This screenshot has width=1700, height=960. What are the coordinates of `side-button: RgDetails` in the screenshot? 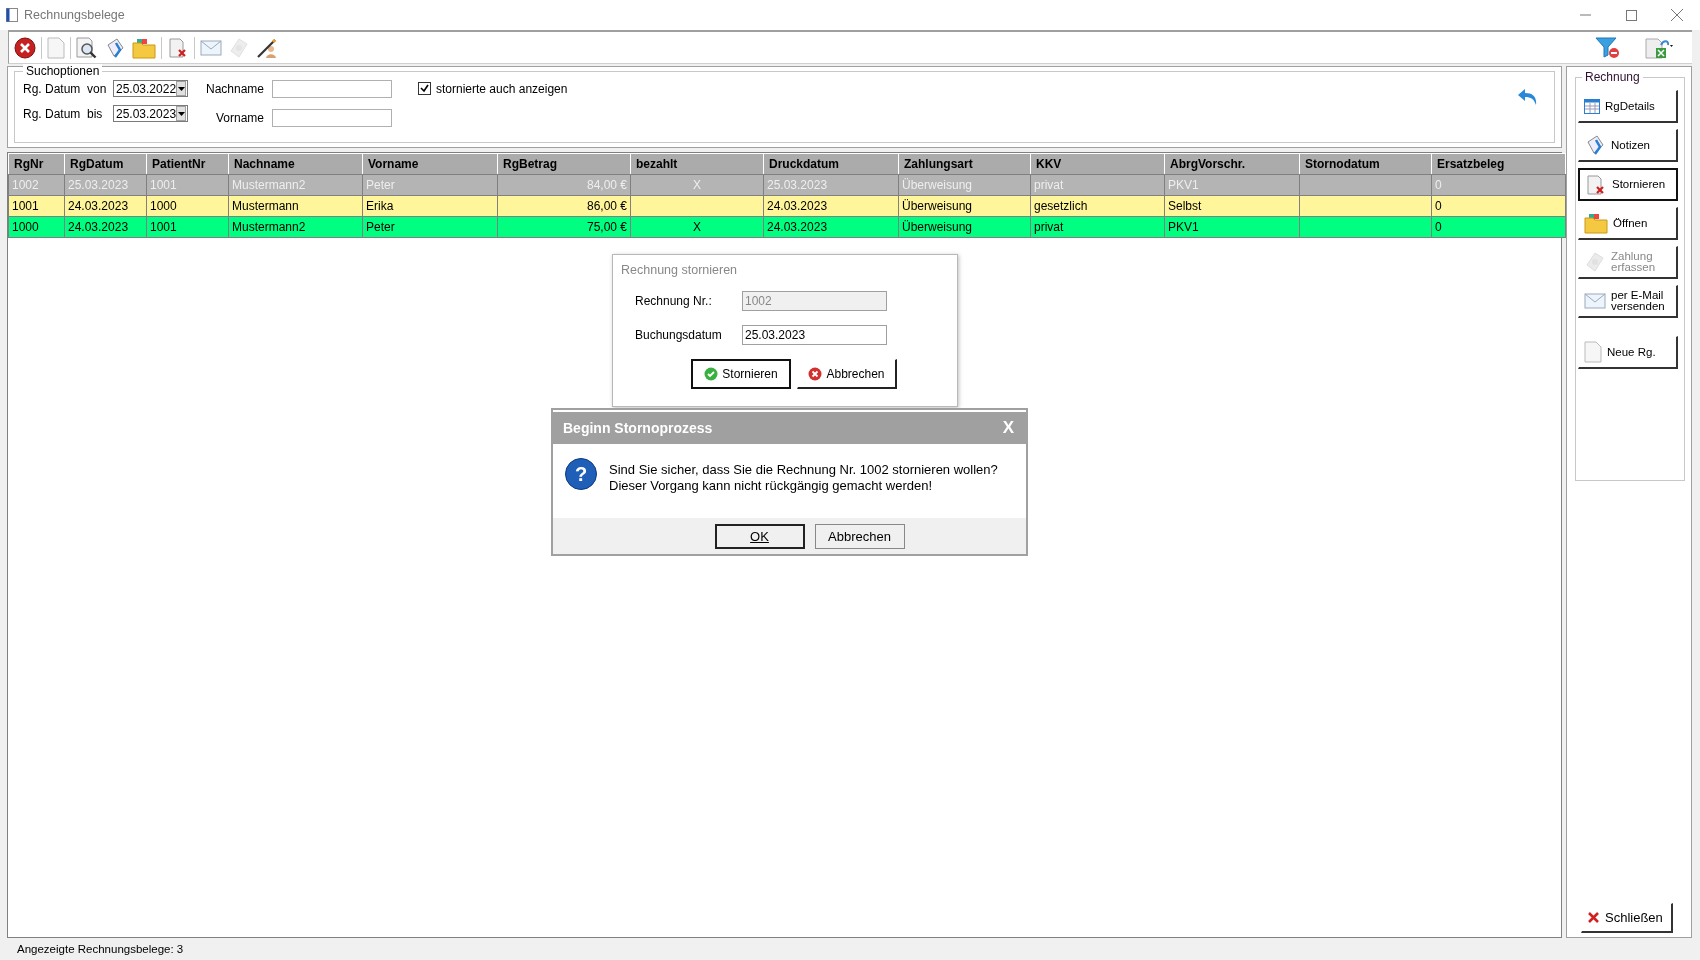 It's located at (1628, 106).